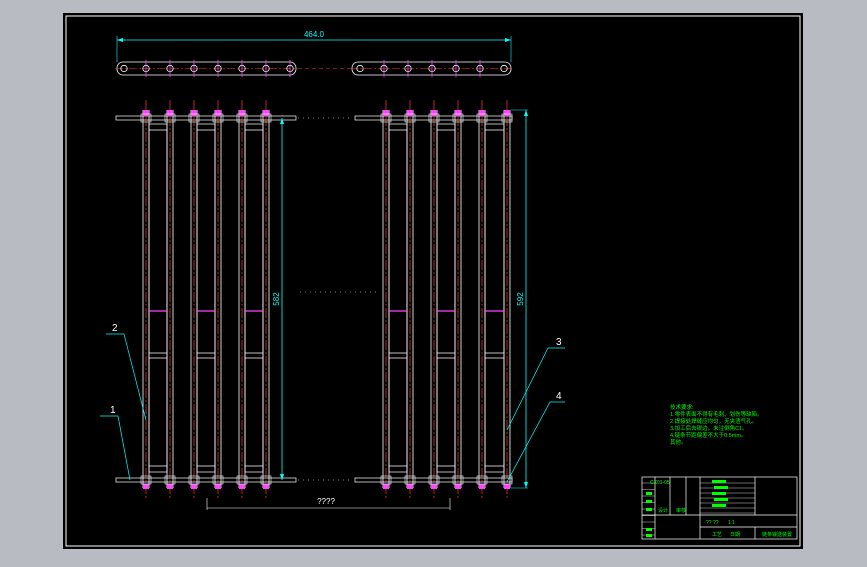  Describe the element at coordinates (678, 442) in the screenshot. I see `tech-notes-line-5: 其他。` at that location.